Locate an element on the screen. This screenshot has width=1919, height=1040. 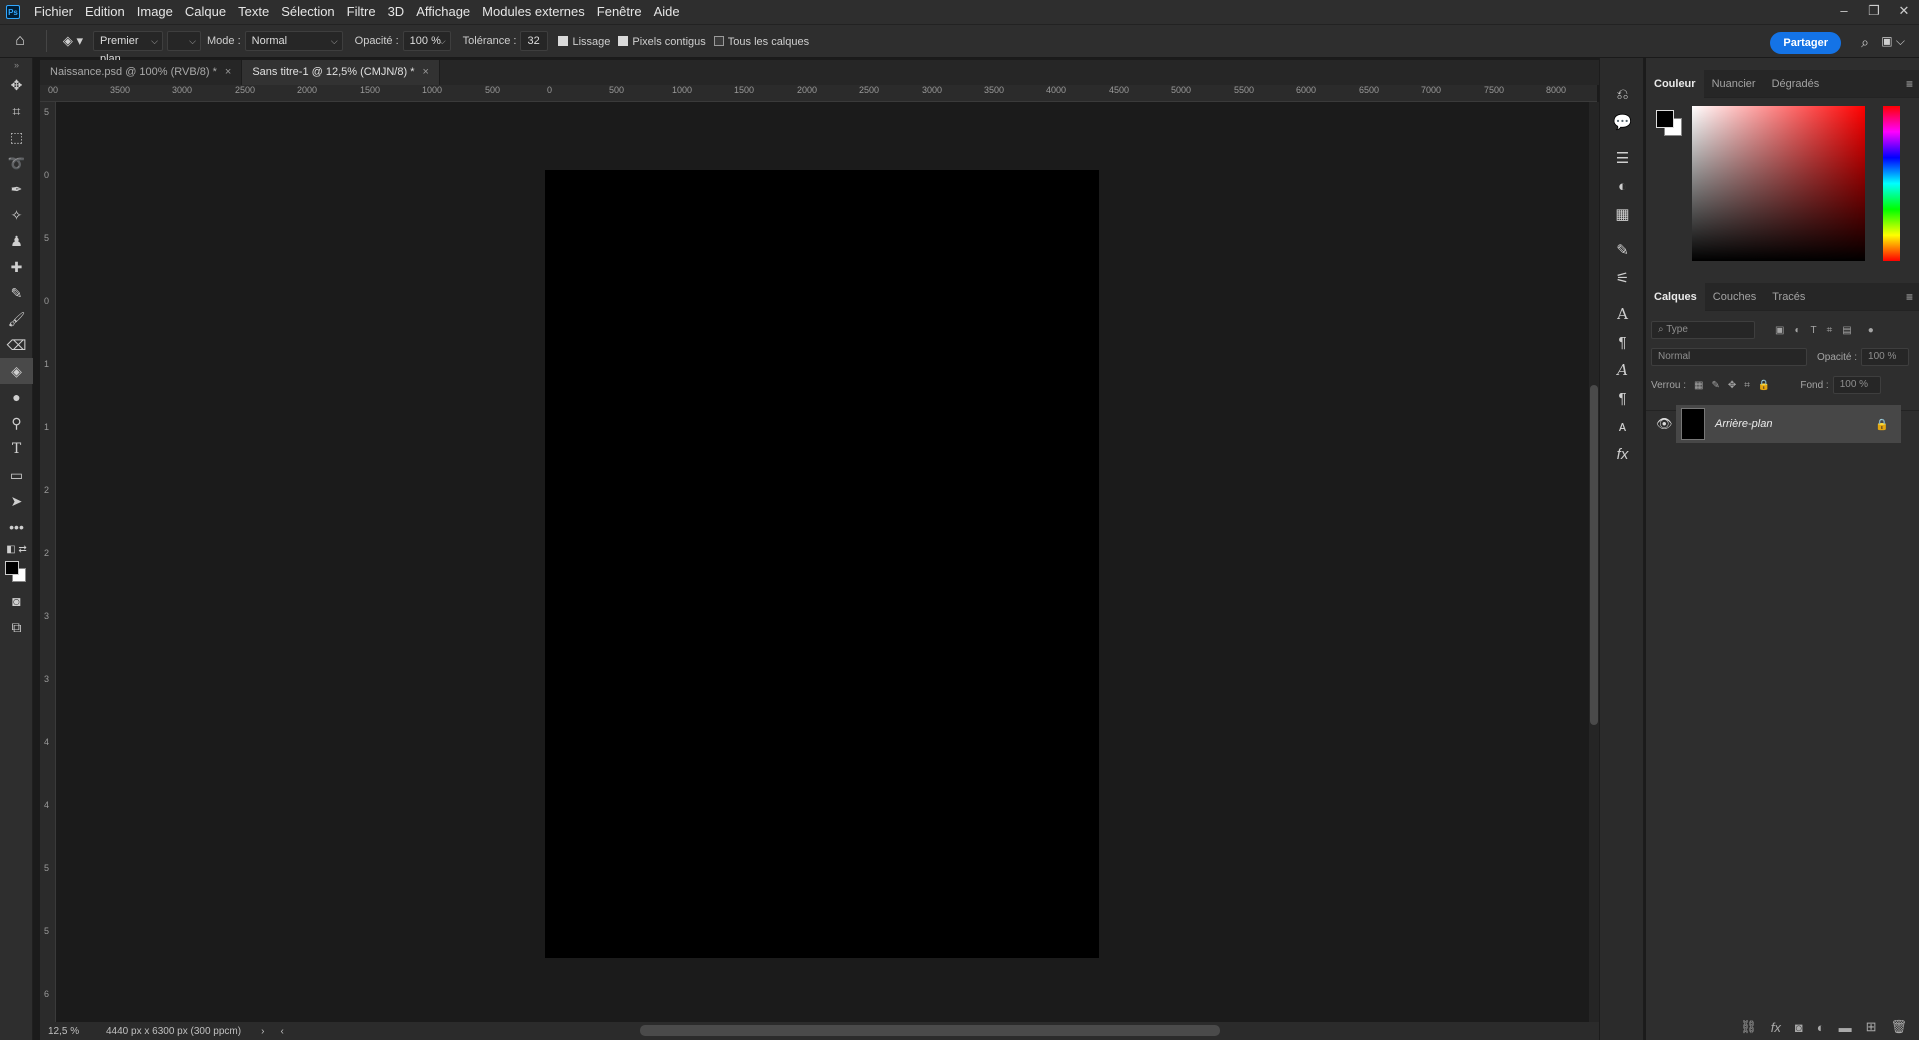
layer-name: Arrière-plan is located at coordinates (1743, 424).